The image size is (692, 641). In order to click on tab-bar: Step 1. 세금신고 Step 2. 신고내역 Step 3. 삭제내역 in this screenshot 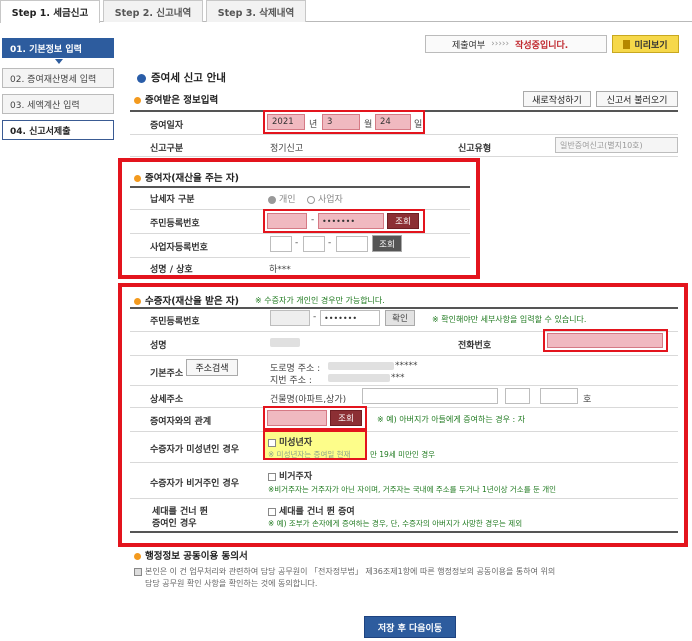, I will do `click(346, 11)`.